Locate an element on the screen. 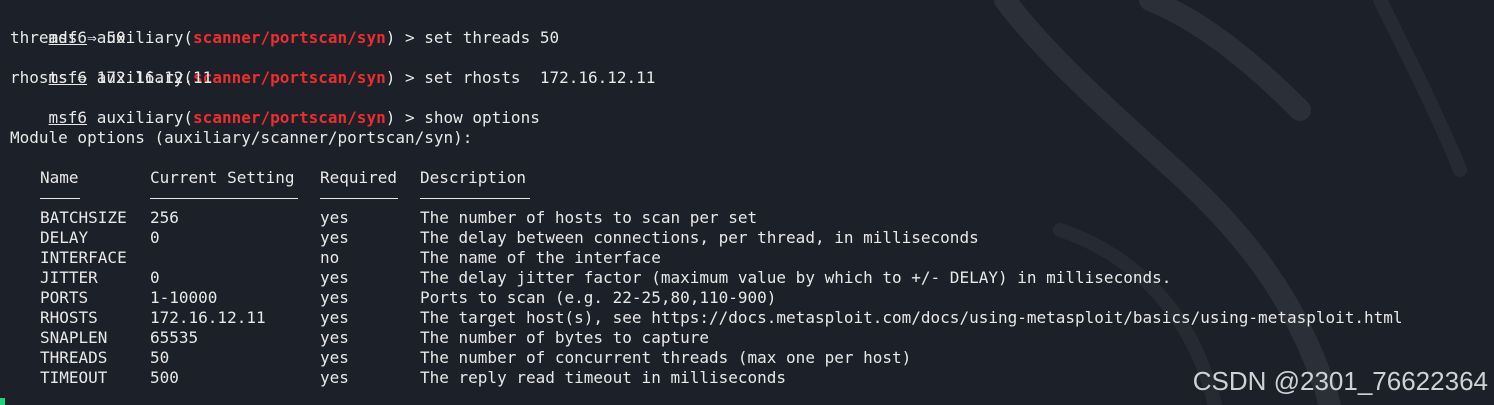  option-description: The number of bytes to capture is located at coordinates (564, 337).